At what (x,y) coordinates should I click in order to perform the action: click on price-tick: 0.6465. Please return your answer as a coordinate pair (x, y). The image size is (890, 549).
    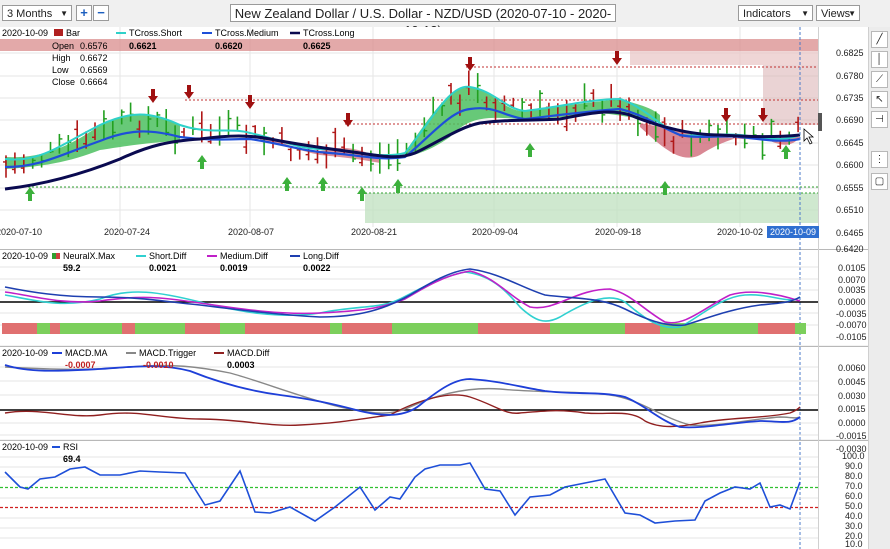
    Looking at the image, I should click on (850, 233).